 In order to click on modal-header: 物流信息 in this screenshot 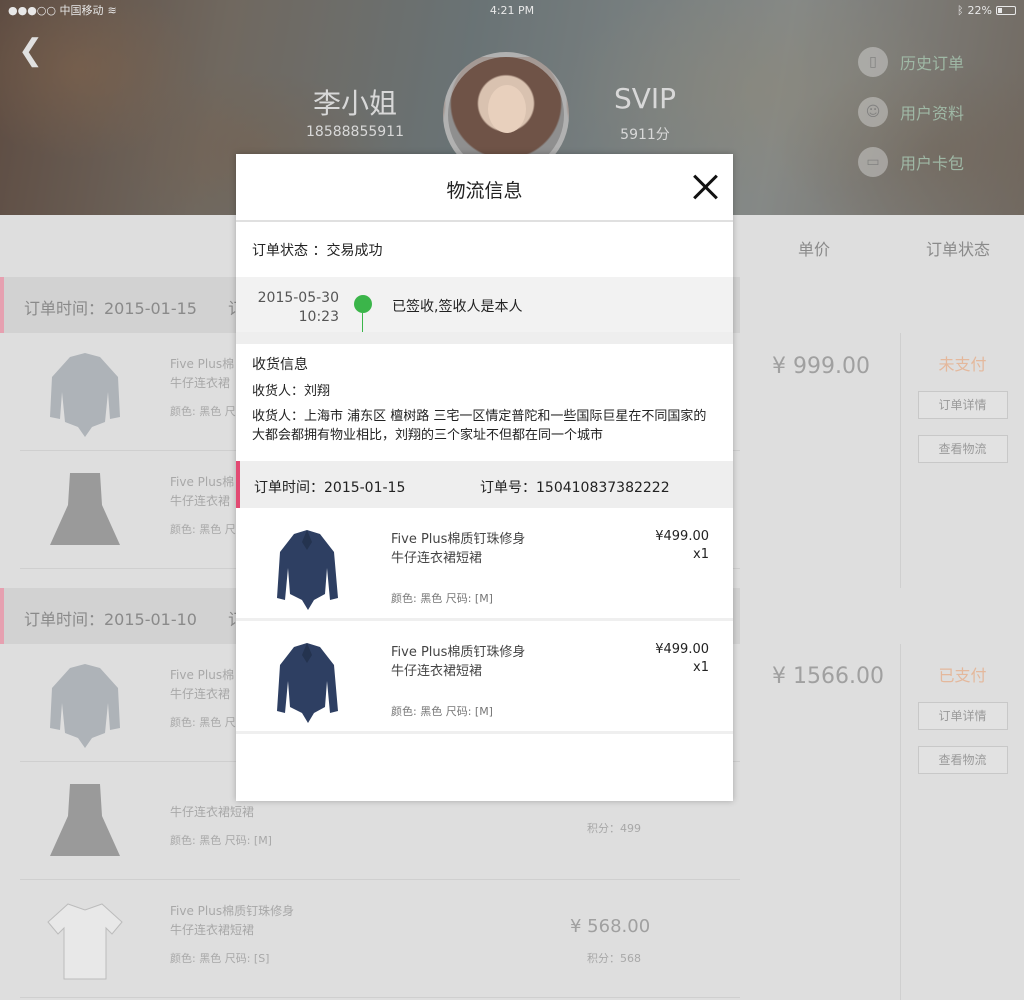, I will do `click(484, 188)`.